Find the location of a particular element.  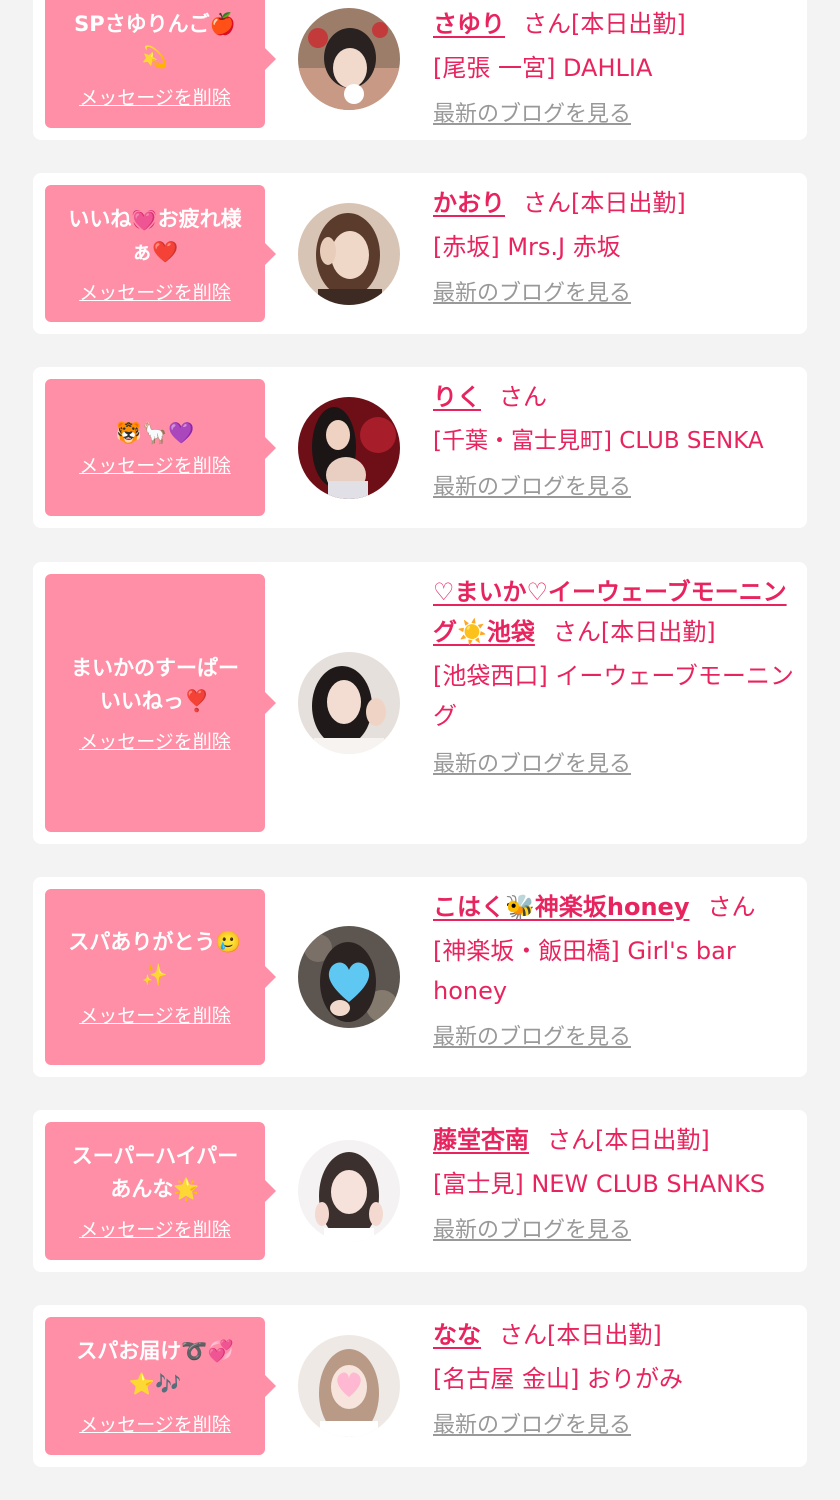

name-line: ♡まいか♡イーウェーブモーニング☀️池袋 さん[本日出勤] is located at coordinates (615, 612).